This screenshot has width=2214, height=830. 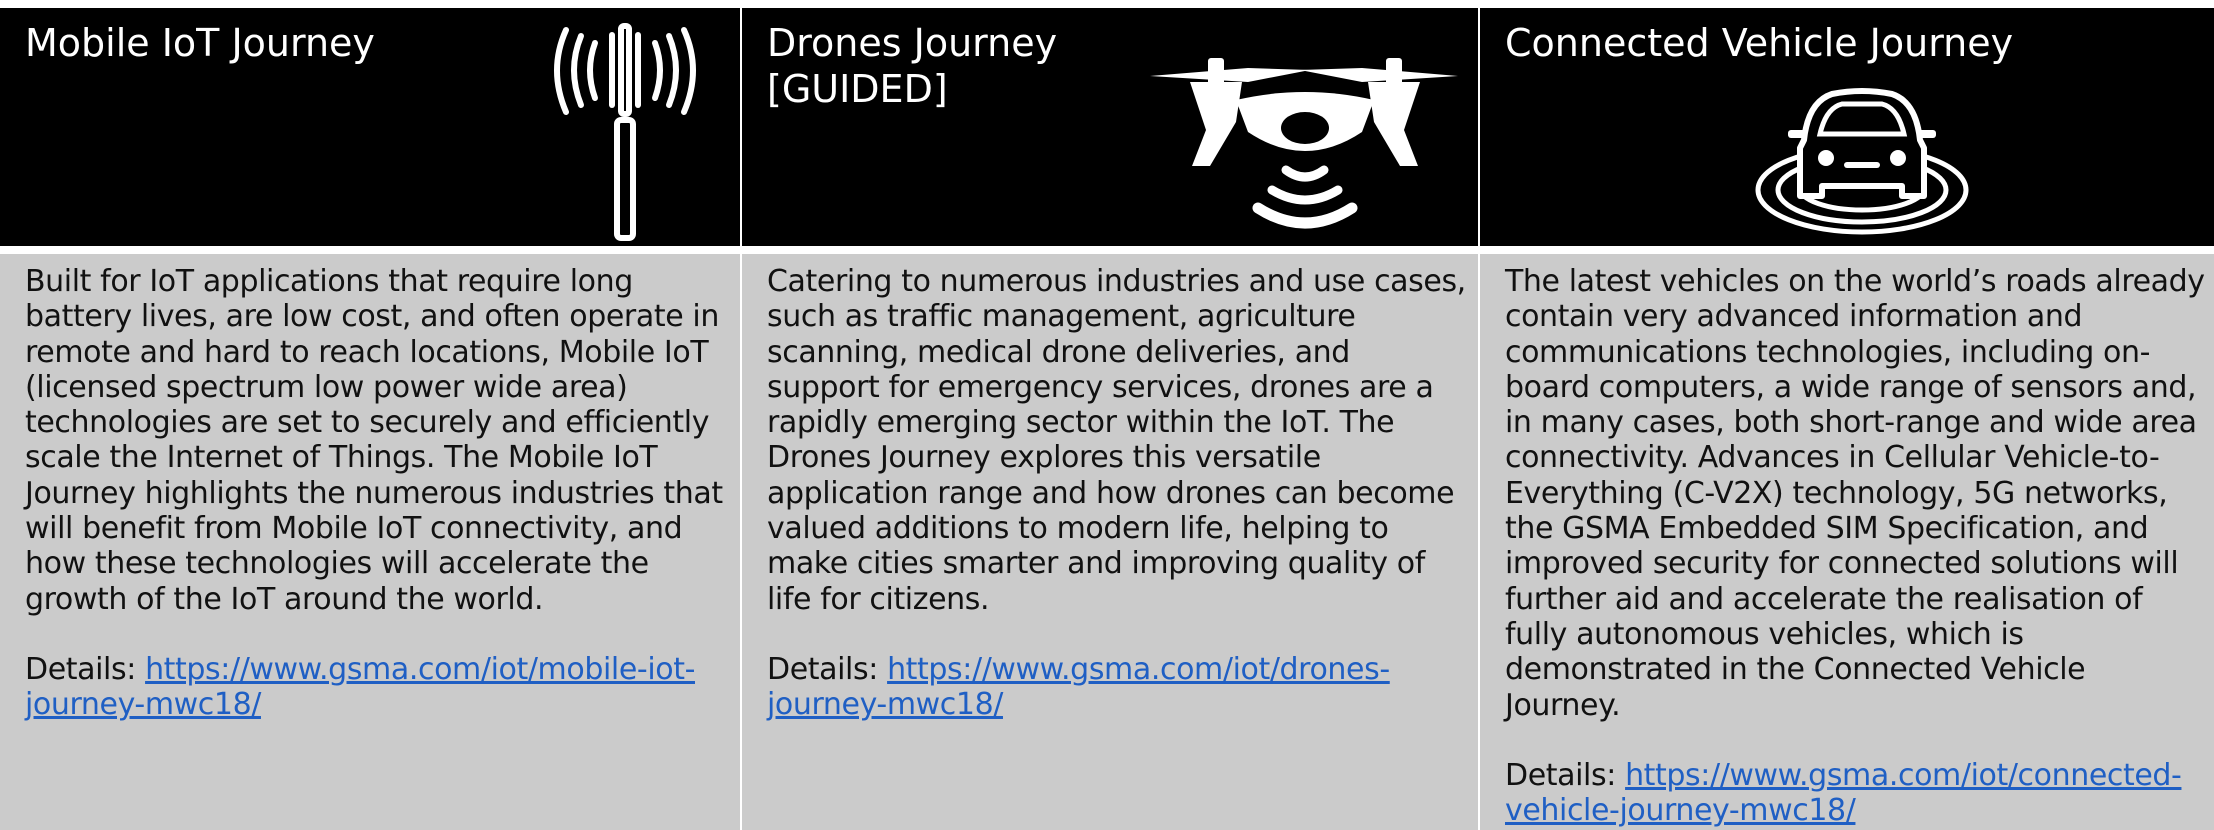 I want to click on card-header-drones: Drones Journey [GUIDED], so click(x=1110, y=123).